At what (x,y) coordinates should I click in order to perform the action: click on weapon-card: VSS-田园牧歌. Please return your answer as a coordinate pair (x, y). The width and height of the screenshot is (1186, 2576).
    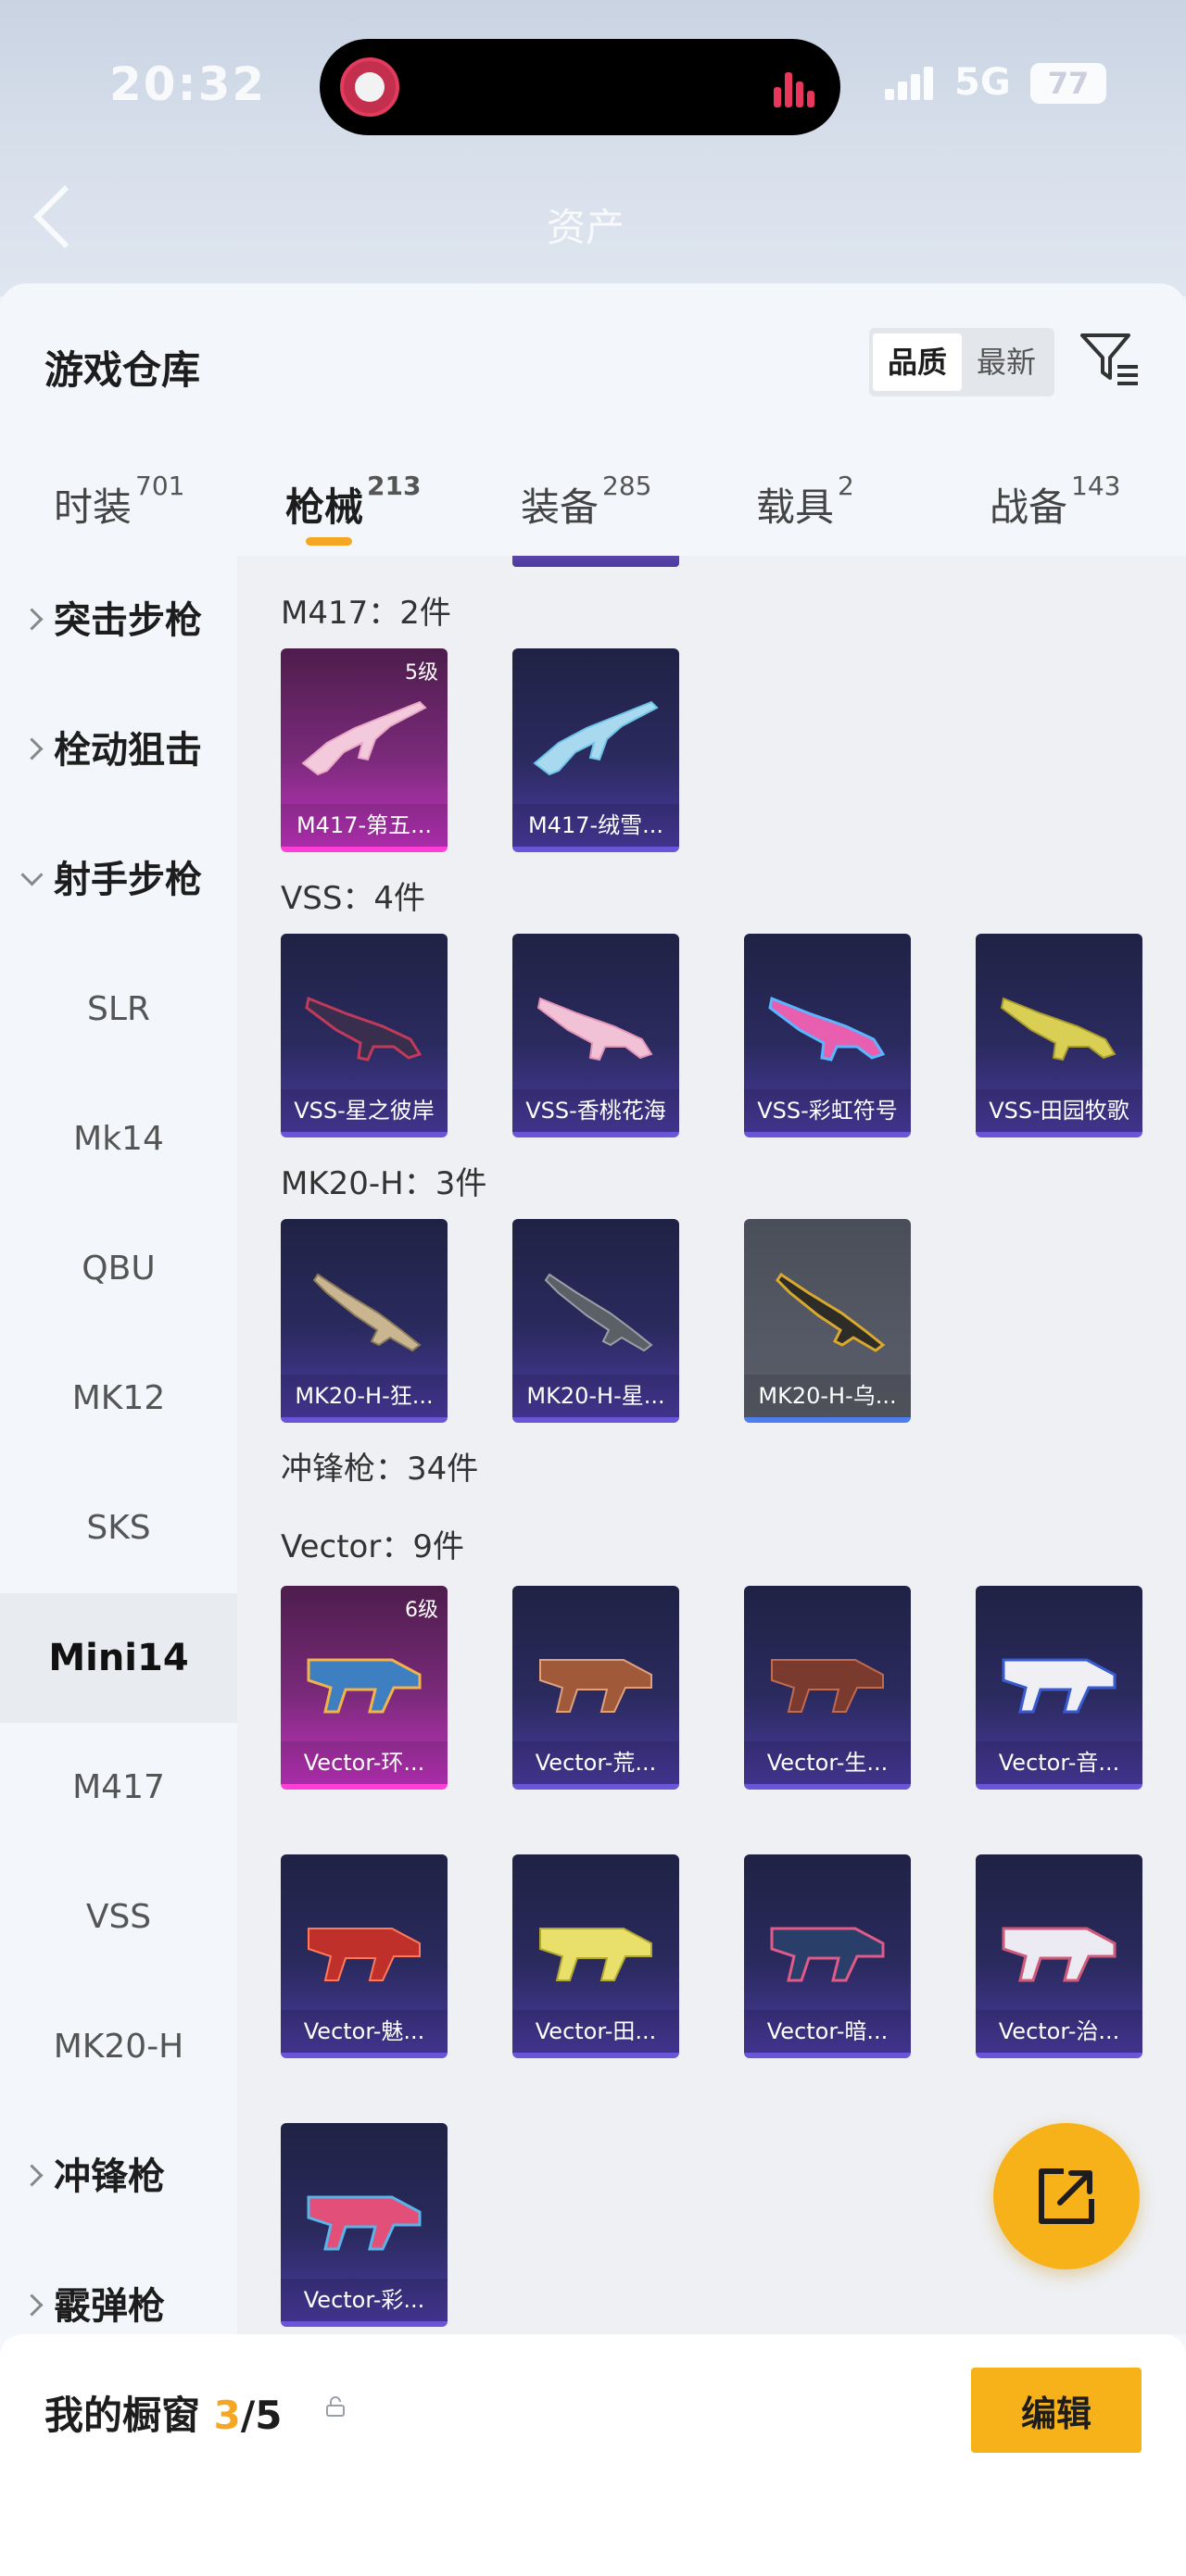
    Looking at the image, I should click on (1059, 1035).